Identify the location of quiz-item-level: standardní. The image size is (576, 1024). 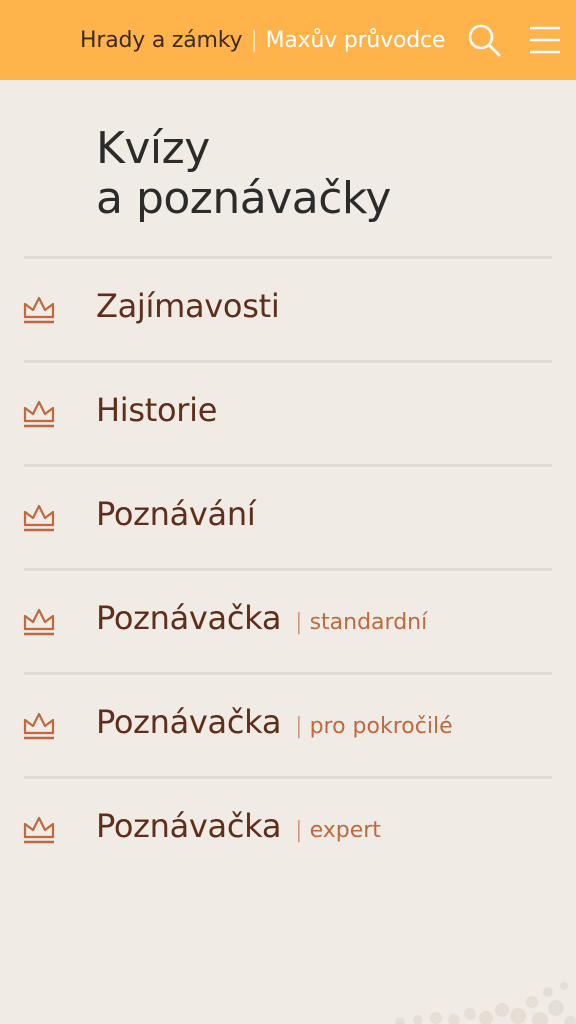
(368, 622).